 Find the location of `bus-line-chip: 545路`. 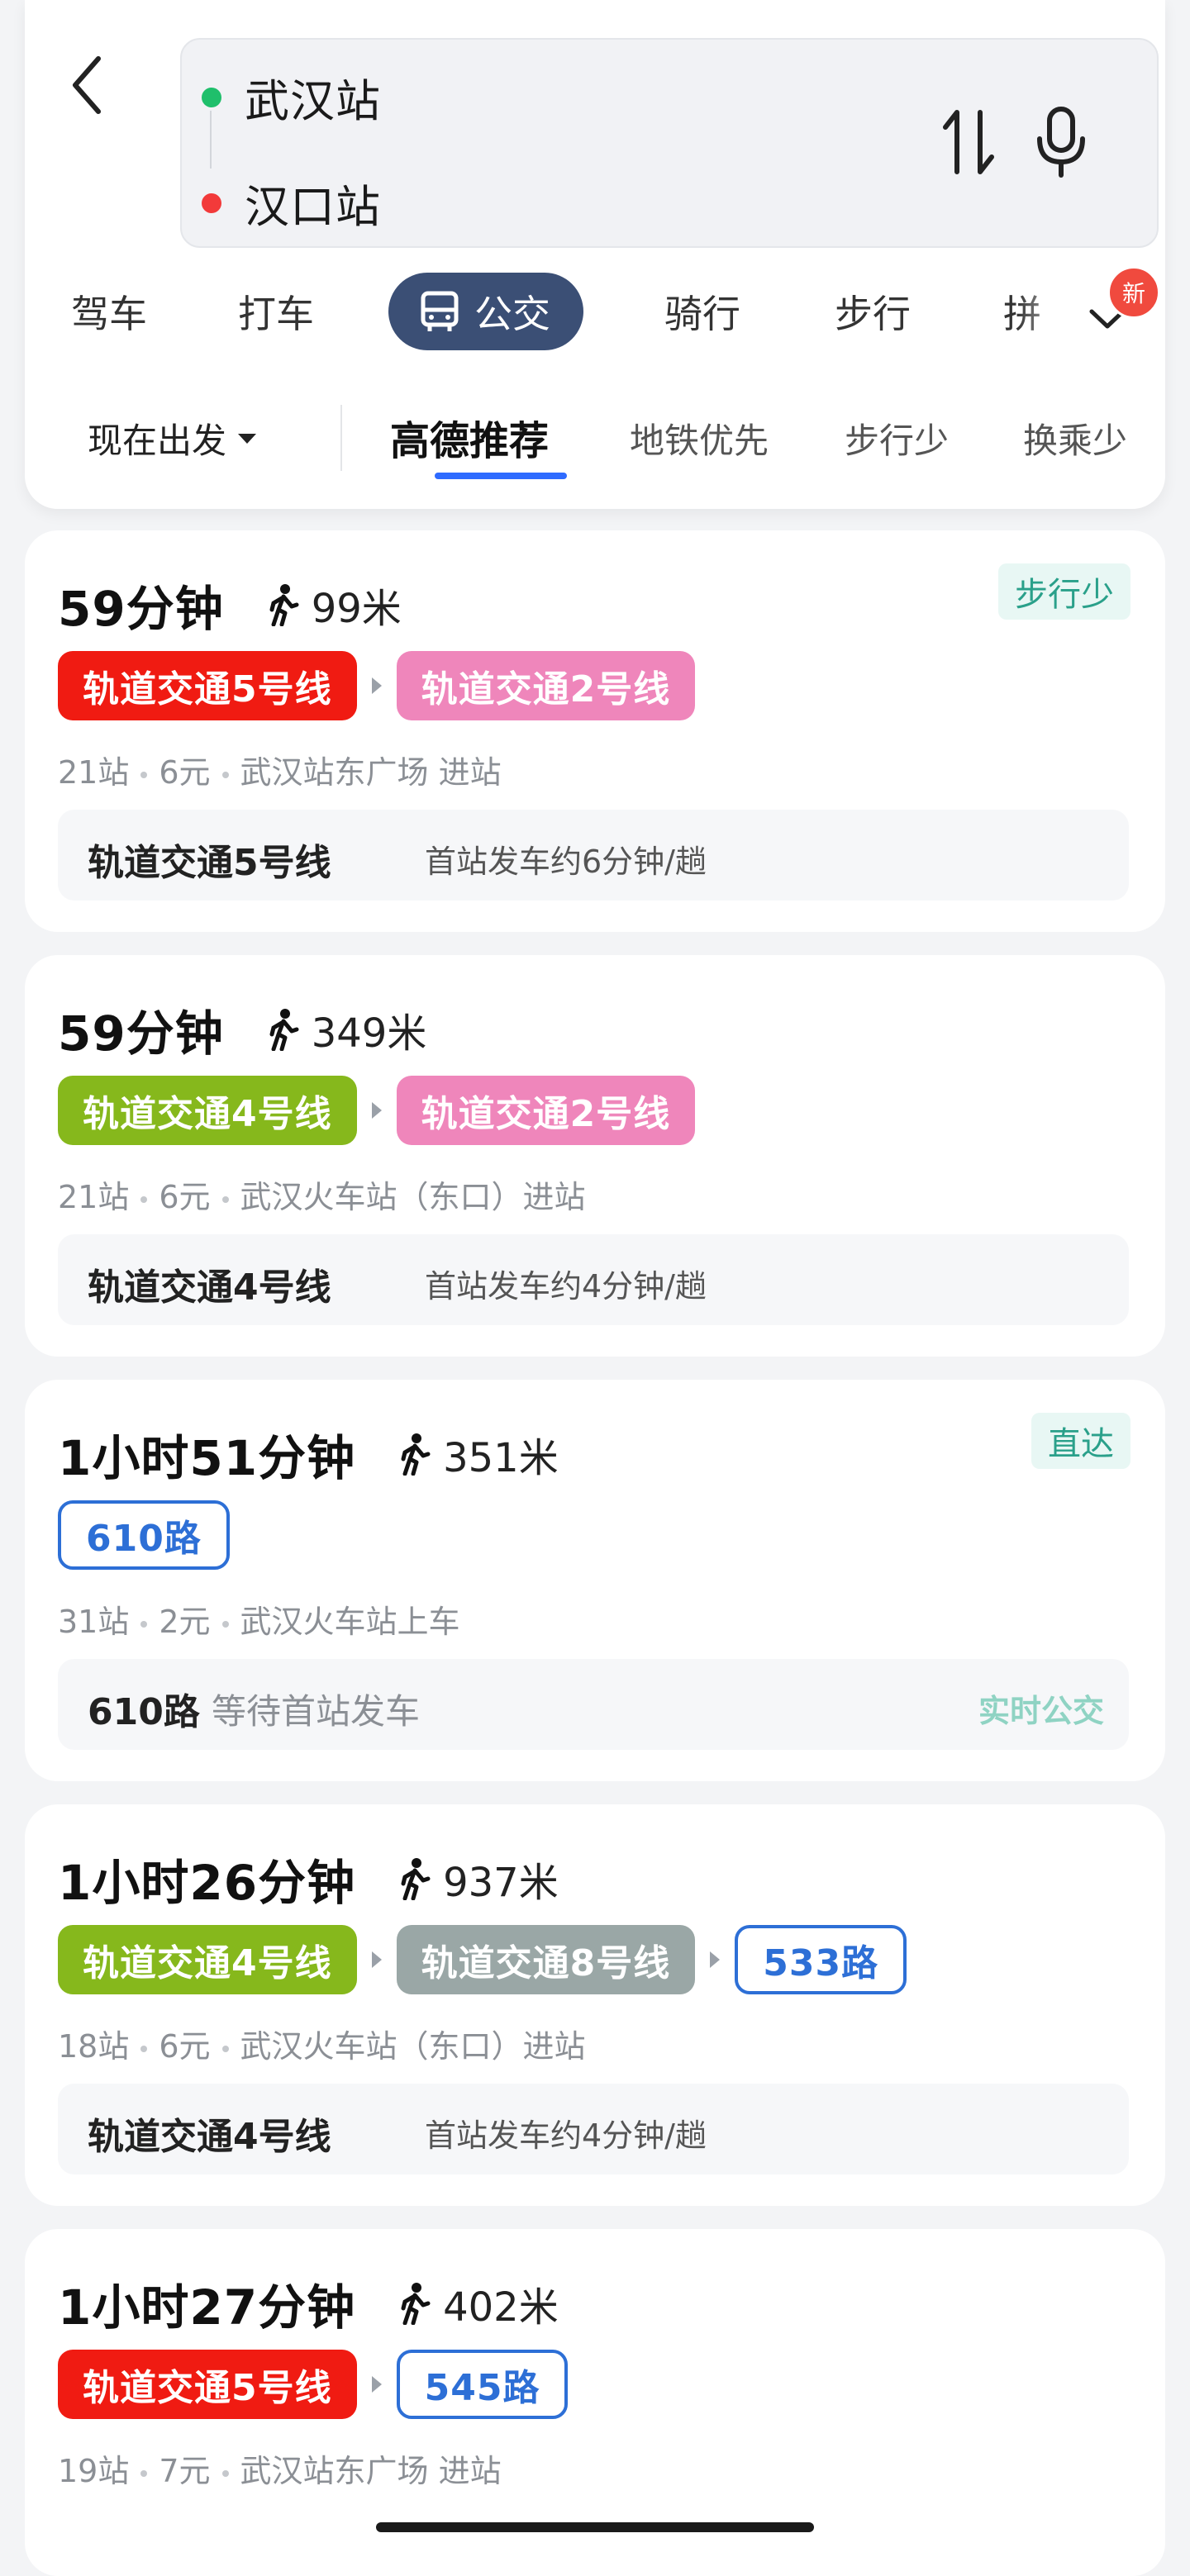

bus-line-chip: 545路 is located at coordinates (482, 2384).